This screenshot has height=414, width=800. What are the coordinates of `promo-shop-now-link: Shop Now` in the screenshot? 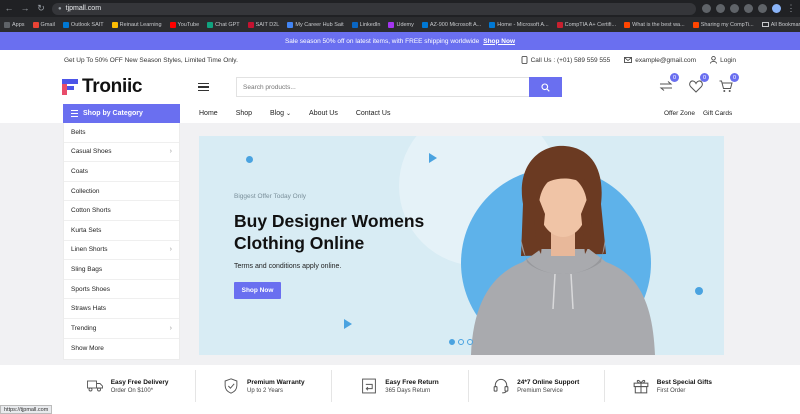 It's located at (499, 41).